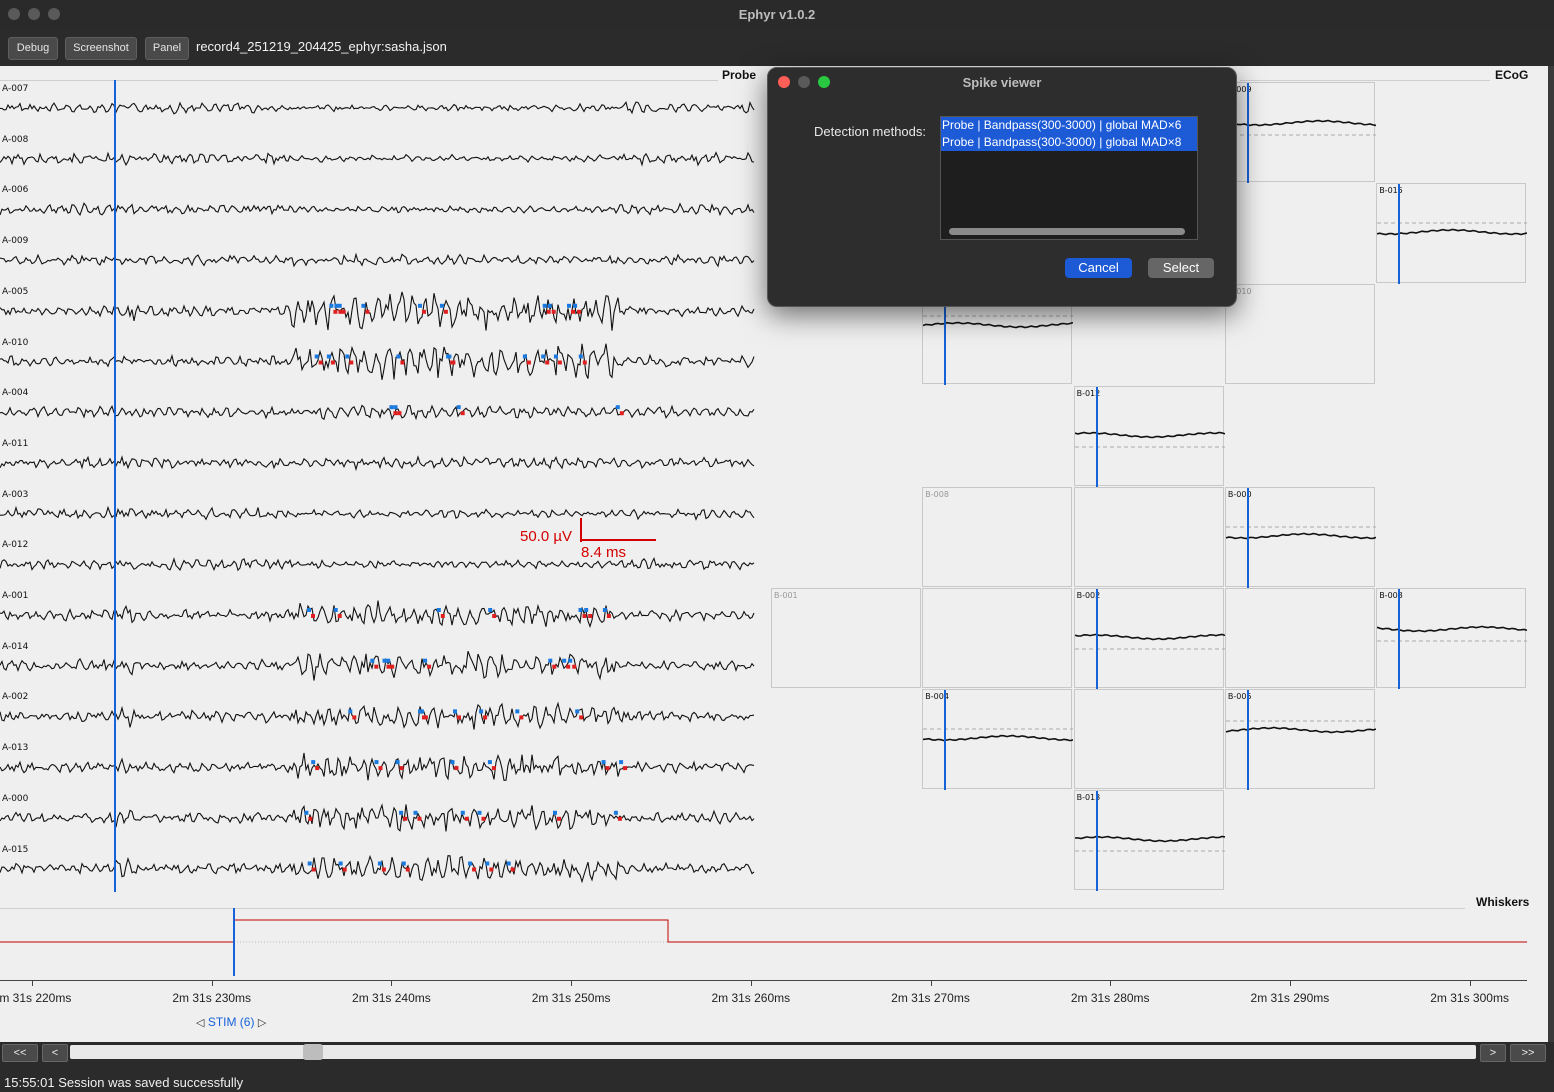 The height and width of the screenshot is (1092, 1554). What do you see at coordinates (773, 1052) in the screenshot?
I see `time-slider` at bounding box center [773, 1052].